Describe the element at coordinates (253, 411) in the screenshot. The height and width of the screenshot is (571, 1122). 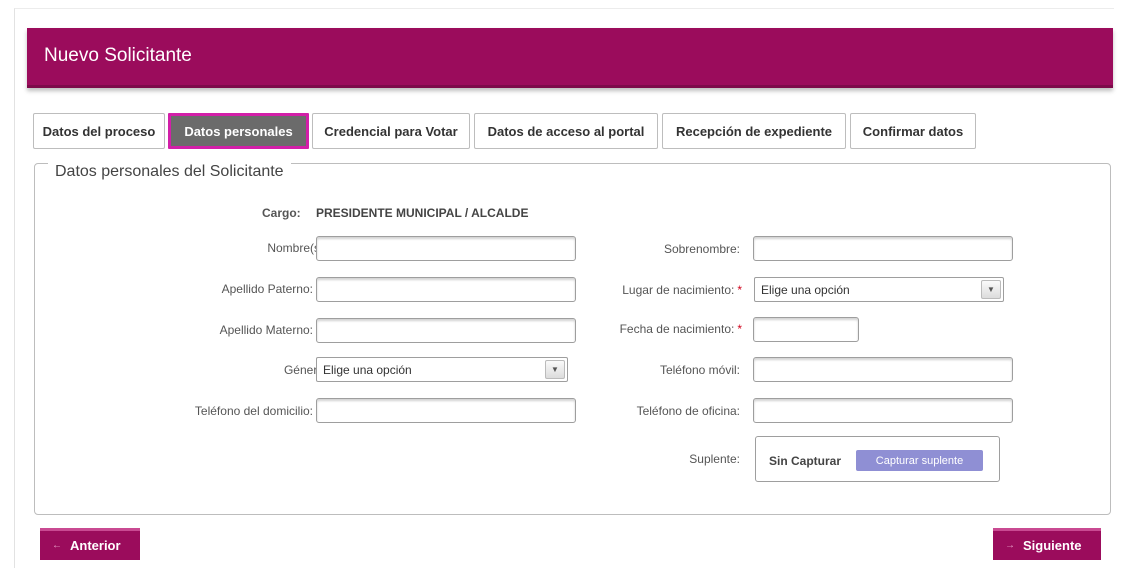
I see `telefono-domicilio-label: Teléfono del domicilio:` at that location.